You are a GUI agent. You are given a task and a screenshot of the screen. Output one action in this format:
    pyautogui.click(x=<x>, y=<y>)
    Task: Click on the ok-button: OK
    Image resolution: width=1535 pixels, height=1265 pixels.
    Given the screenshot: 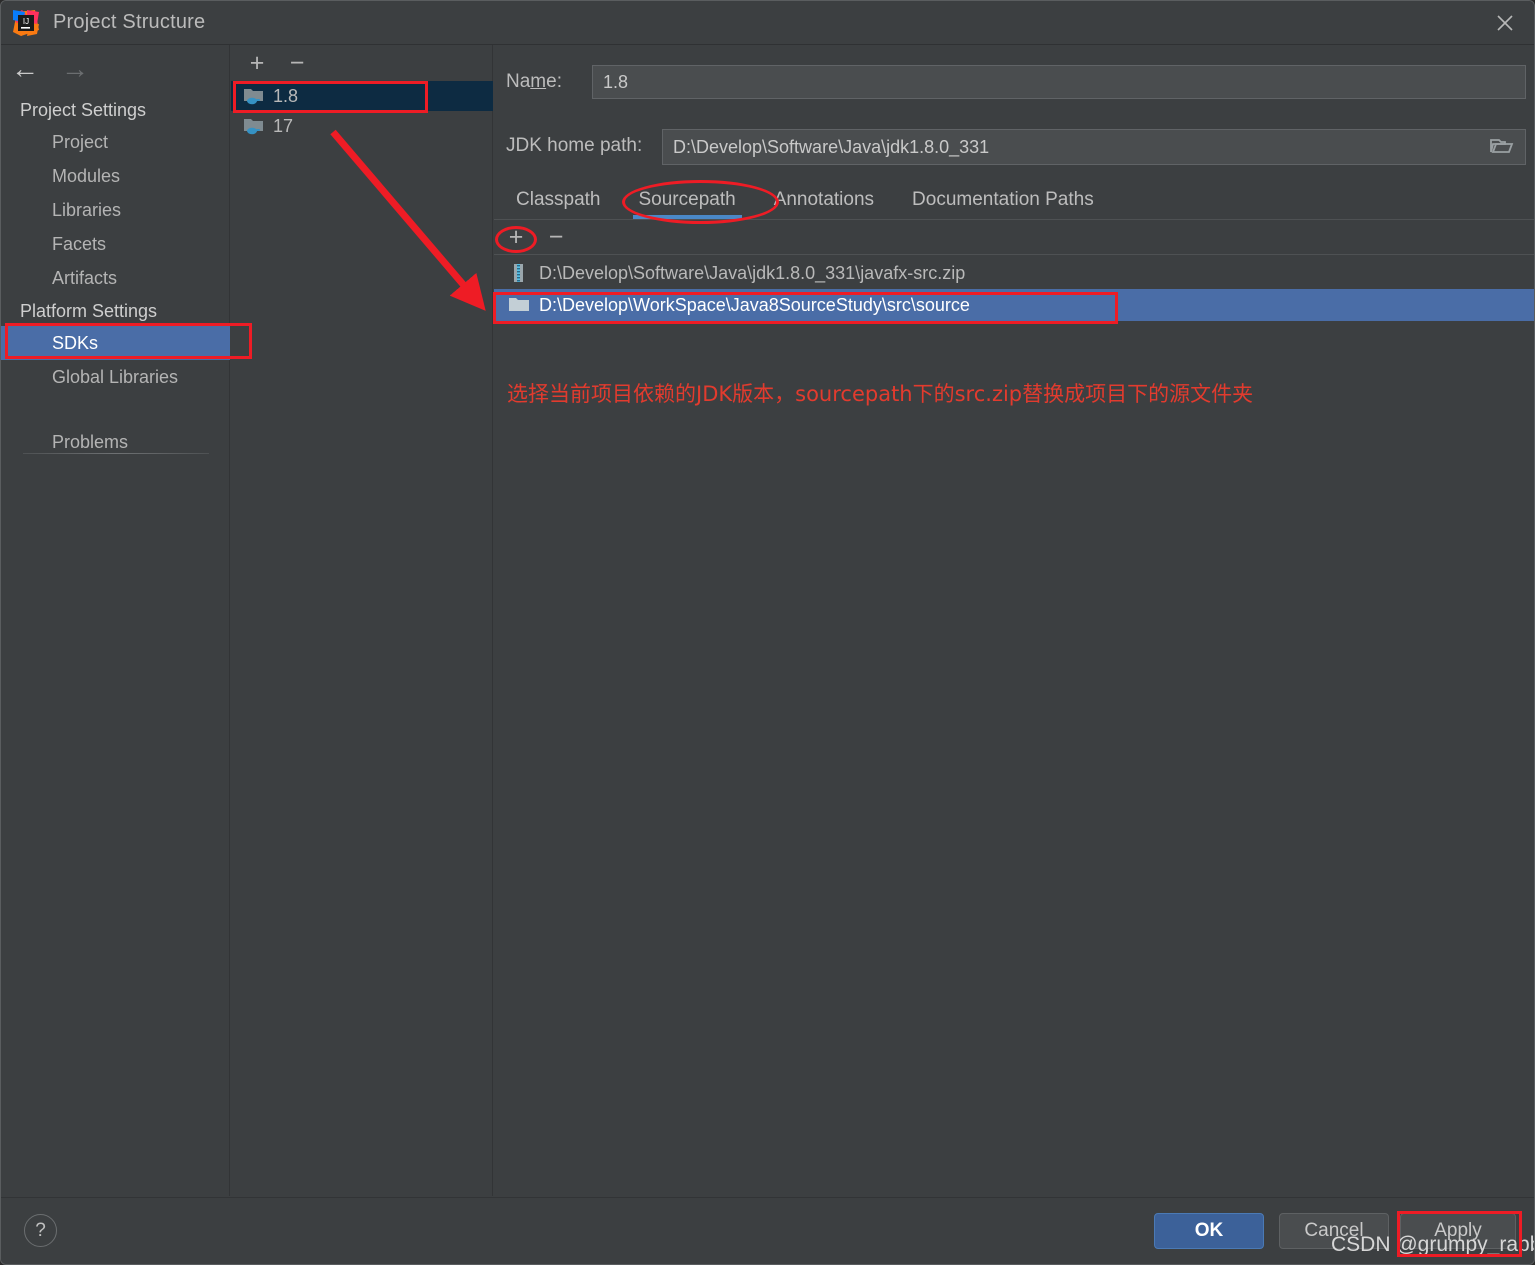 What is the action you would take?
    pyautogui.click(x=1209, y=1231)
    